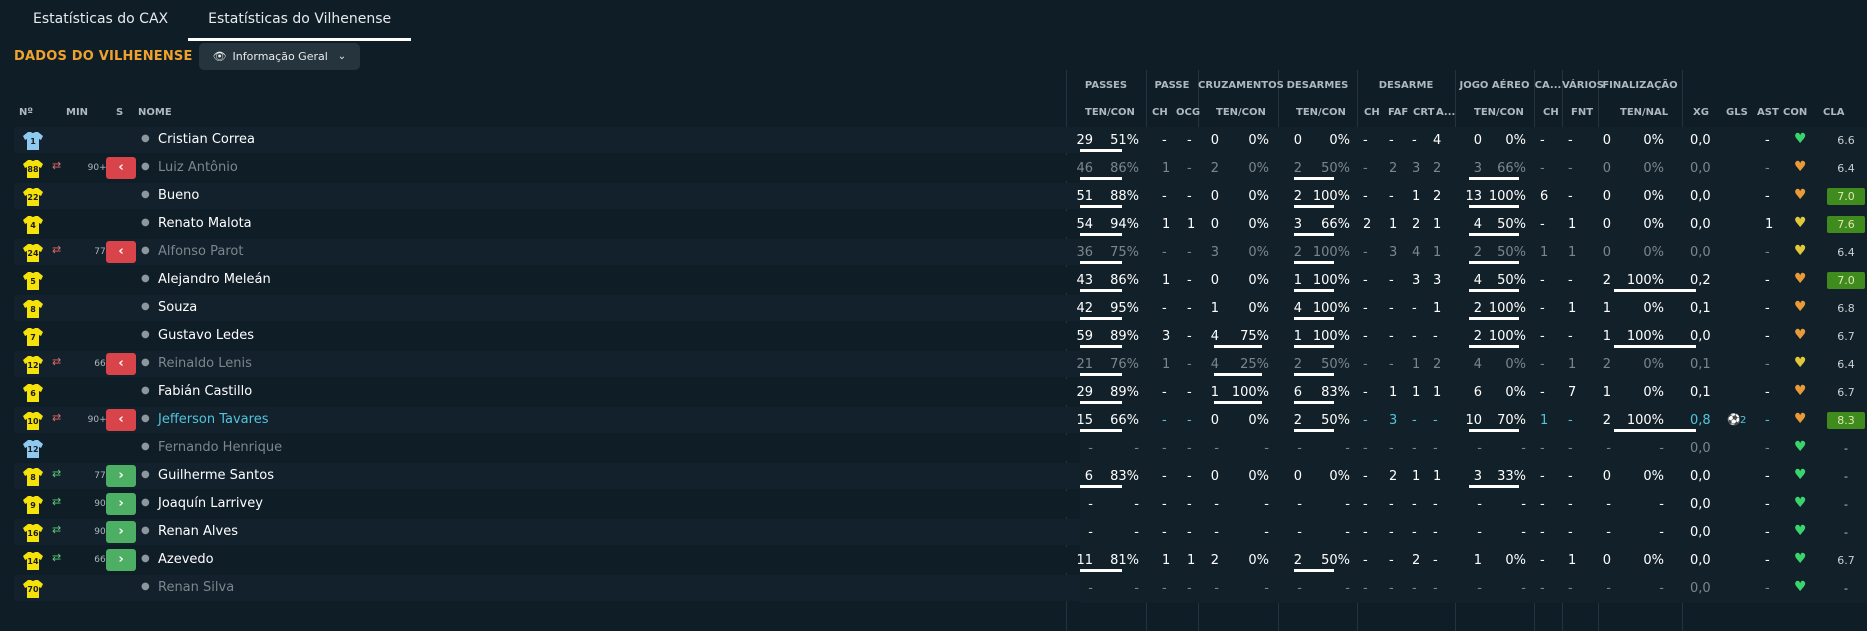 This screenshot has width=1867, height=631. What do you see at coordinates (1606, 364) in the screenshot?
I see `shots-attempted: 2` at bounding box center [1606, 364].